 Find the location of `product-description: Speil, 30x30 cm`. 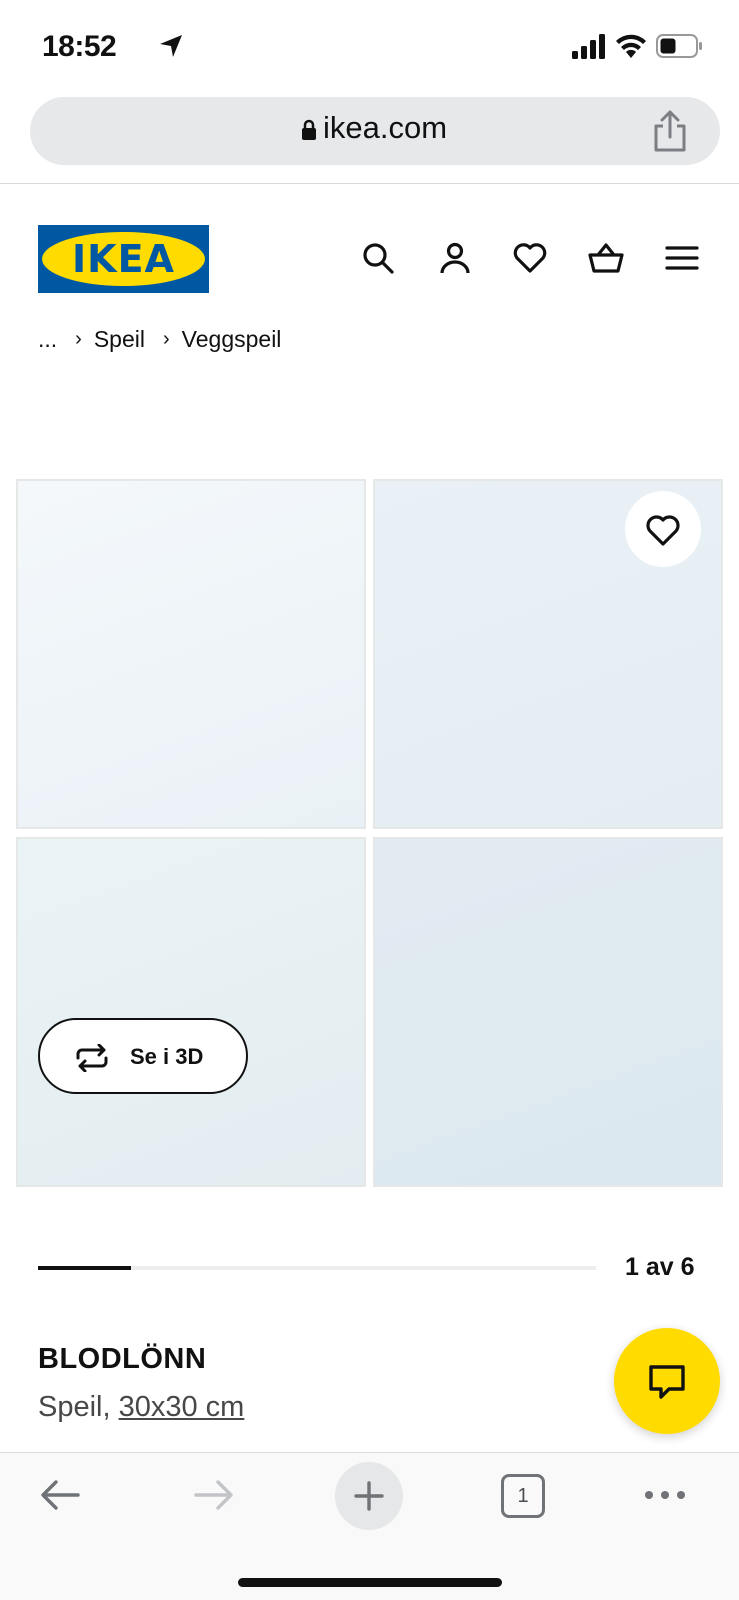

product-description: Speil, 30x30 cm is located at coordinates (141, 1407).